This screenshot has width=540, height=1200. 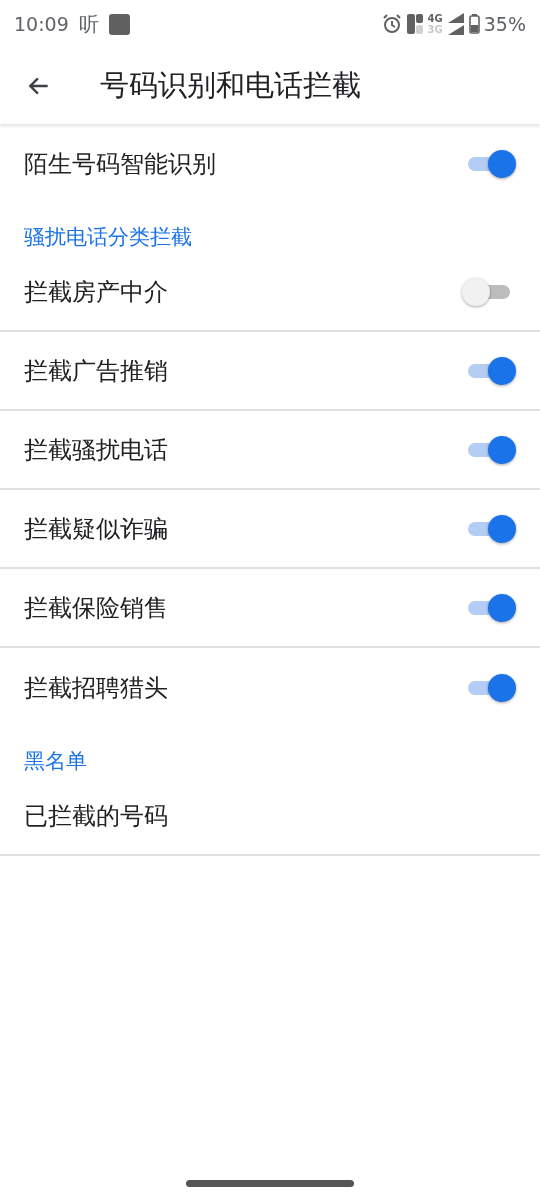 What do you see at coordinates (270, 816) in the screenshot?
I see `settings-row: 已拦截的号码` at bounding box center [270, 816].